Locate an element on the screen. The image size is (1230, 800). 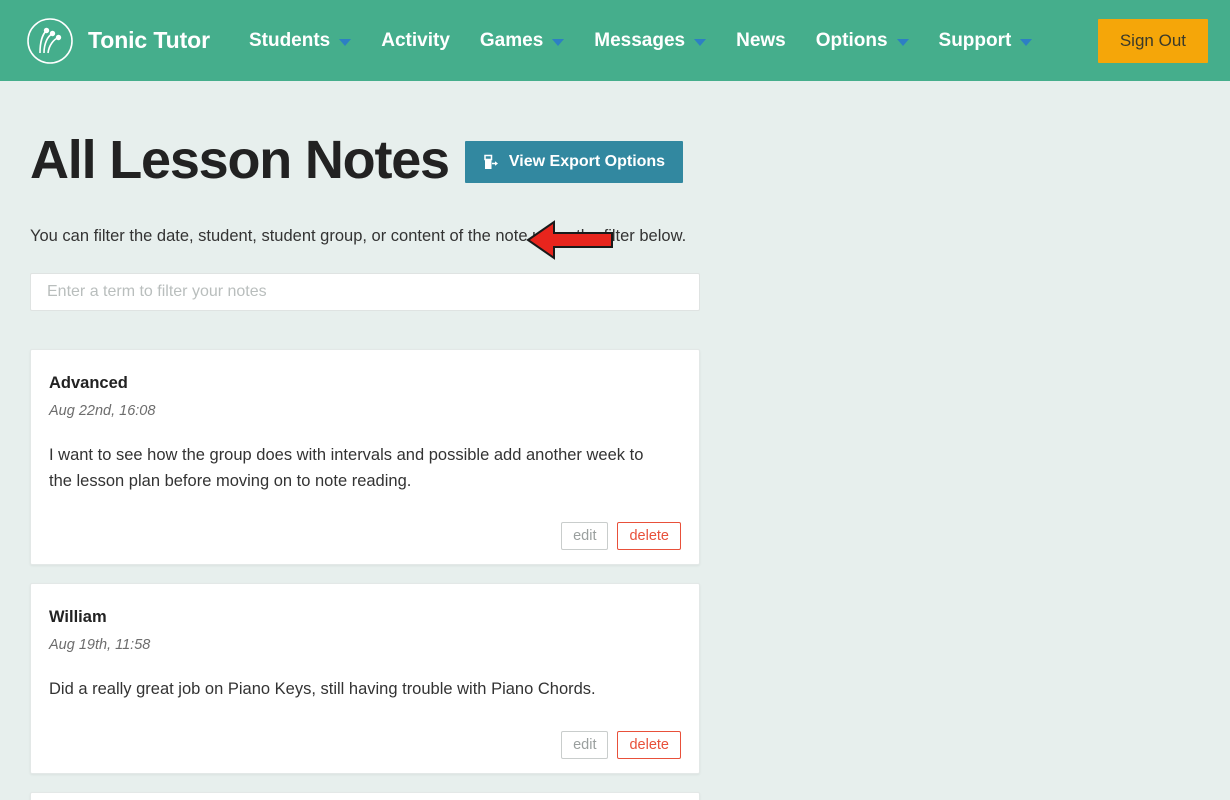
view-export-options-button: View Export Options is located at coordinates (574, 162).